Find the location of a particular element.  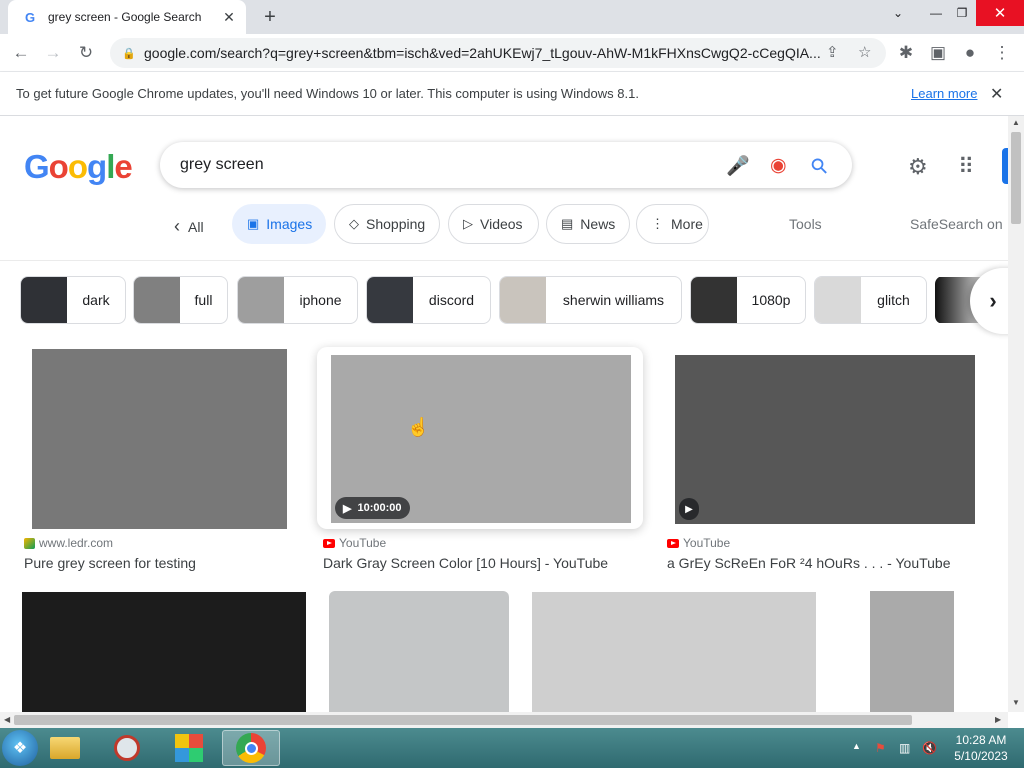

tab-search-icon: ⌄ is located at coordinates (898, 13).